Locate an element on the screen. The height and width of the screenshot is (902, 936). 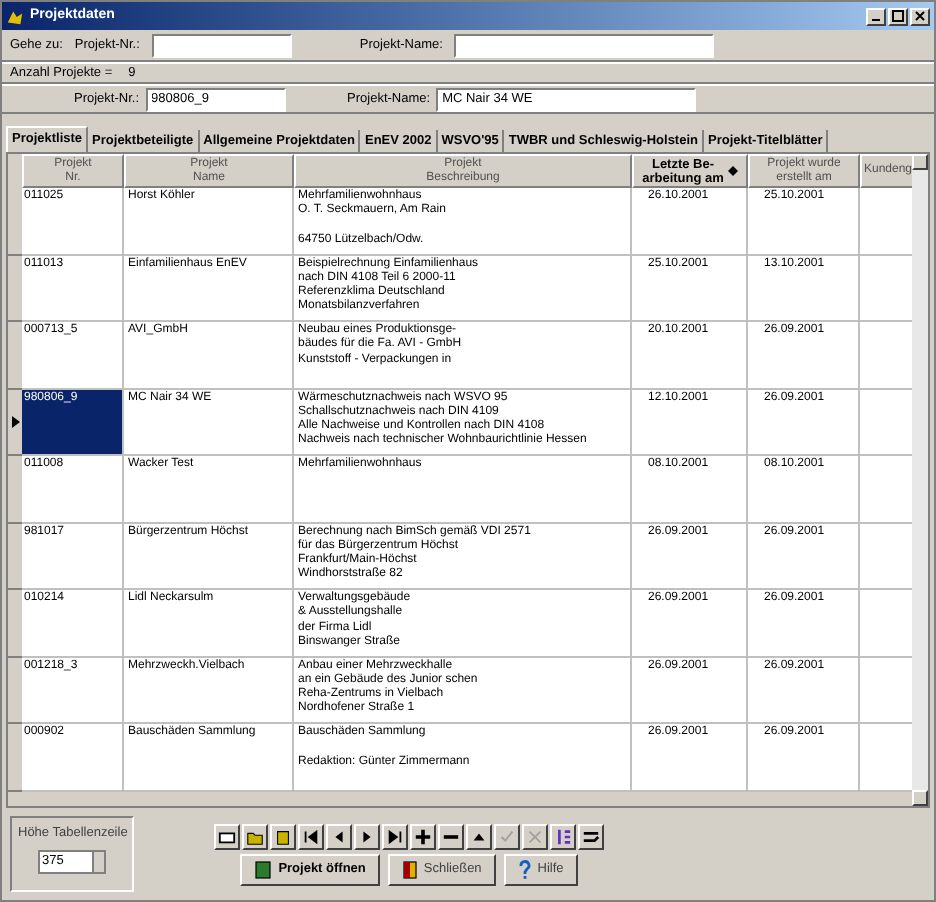
checkmark-icon is located at coordinates (507, 836).